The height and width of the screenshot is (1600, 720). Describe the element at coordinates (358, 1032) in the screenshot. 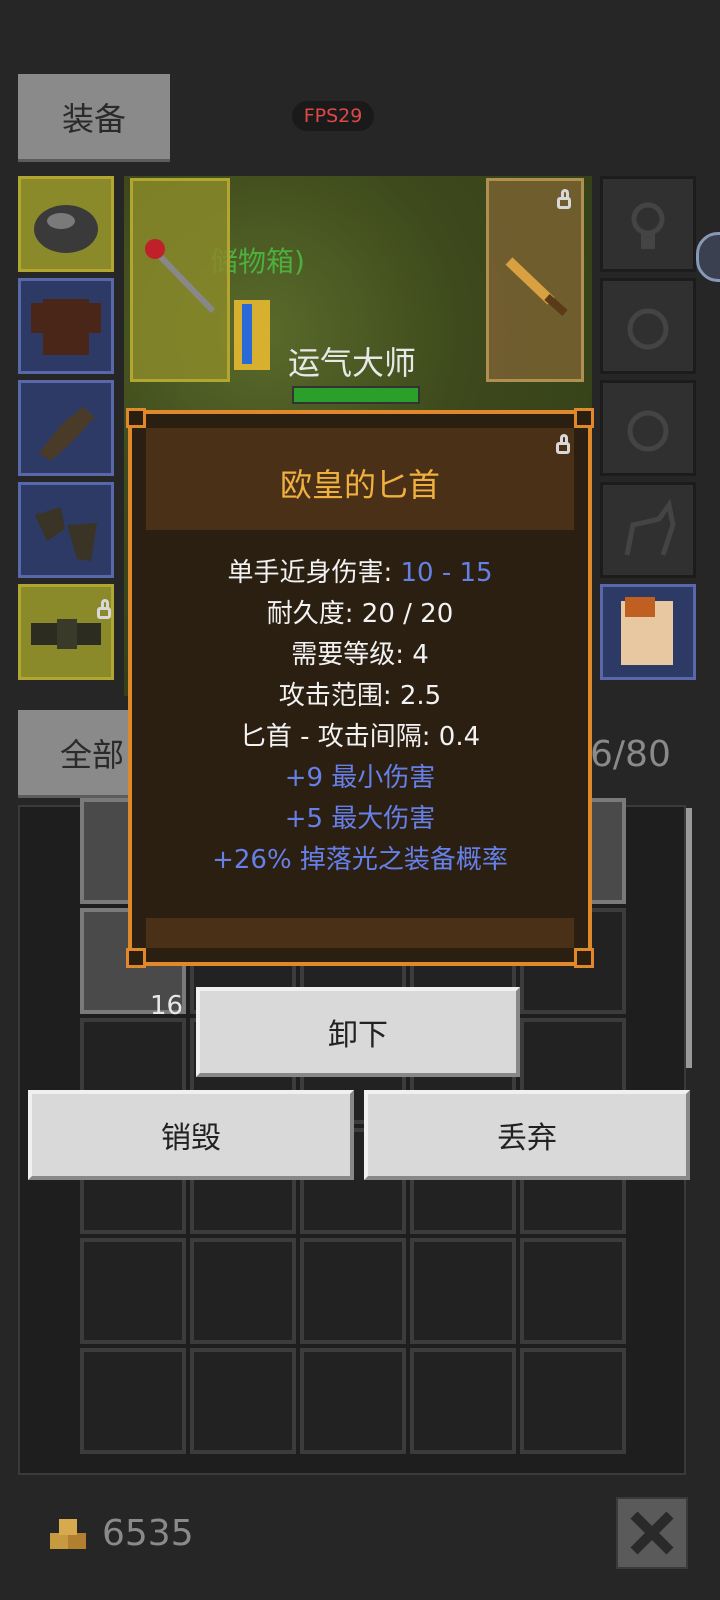

I see `unequip-button: 卸下` at that location.